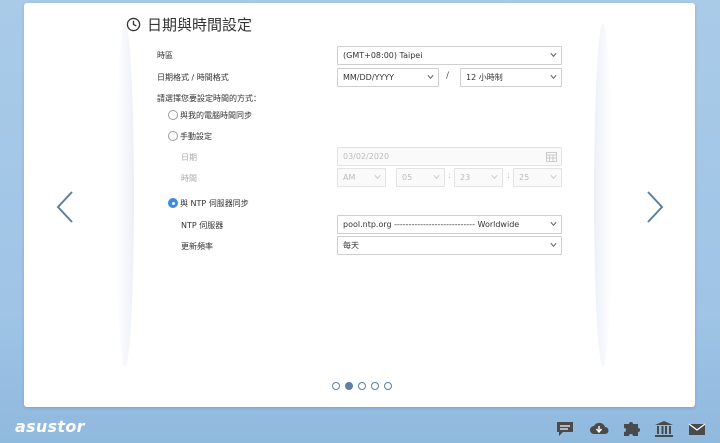 The width and height of the screenshot is (720, 443). What do you see at coordinates (449, 55) in the screenshot?
I see `timezone-select: (GMT+08:00) Taipei` at bounding box center [449, 55].